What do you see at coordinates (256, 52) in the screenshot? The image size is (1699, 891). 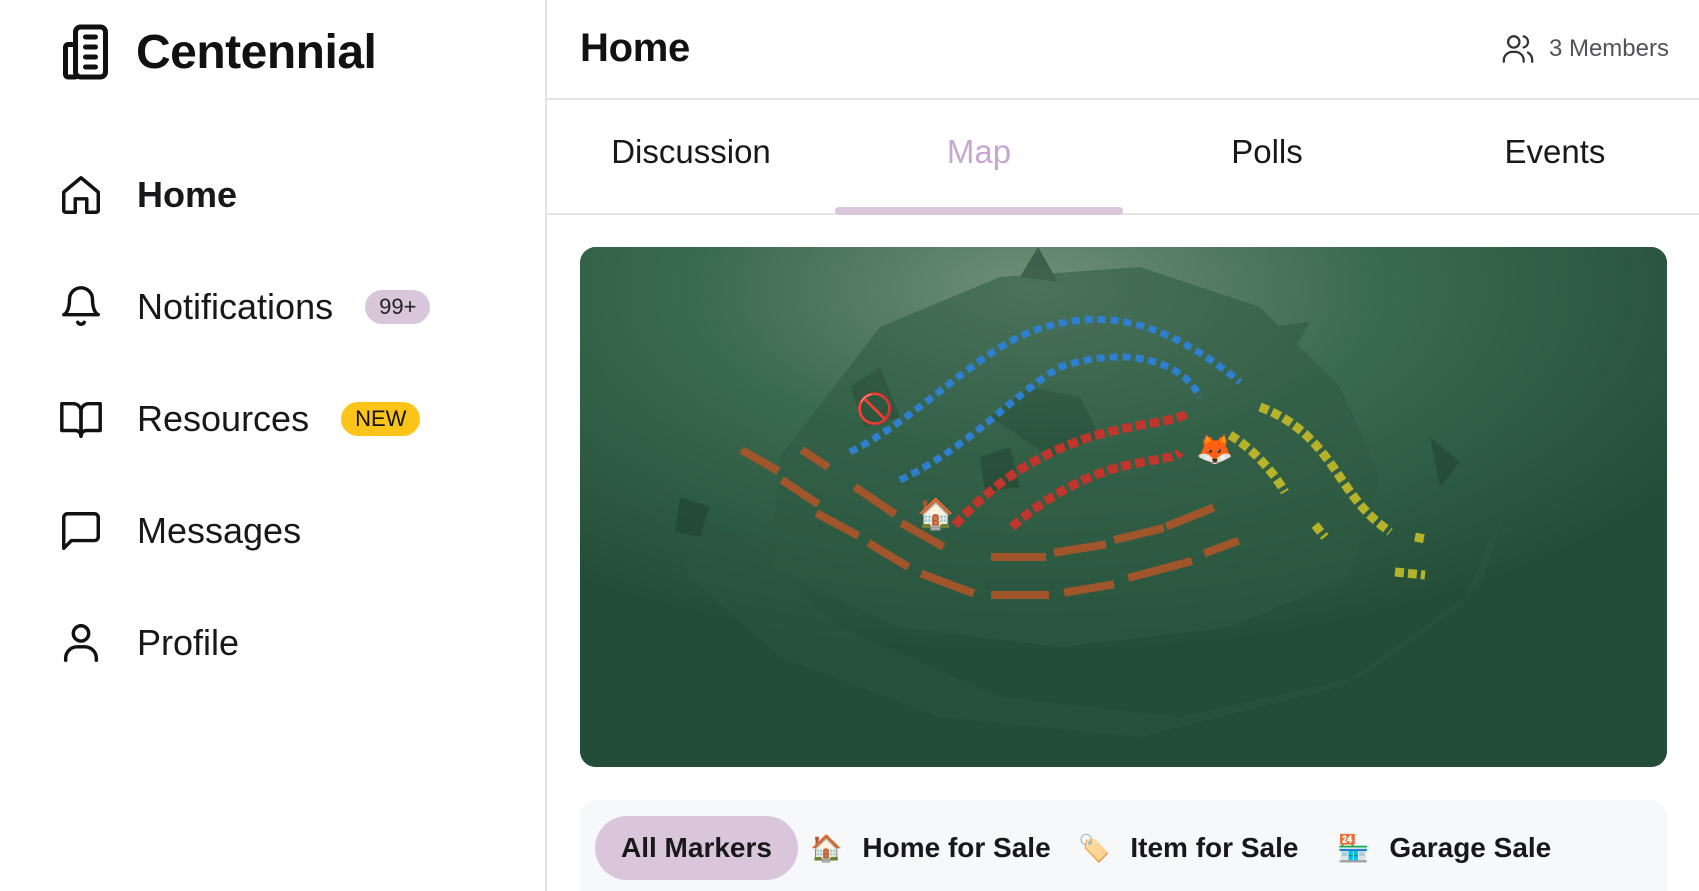 I see `app-name: Centennial` at bounding box center [256, 52].